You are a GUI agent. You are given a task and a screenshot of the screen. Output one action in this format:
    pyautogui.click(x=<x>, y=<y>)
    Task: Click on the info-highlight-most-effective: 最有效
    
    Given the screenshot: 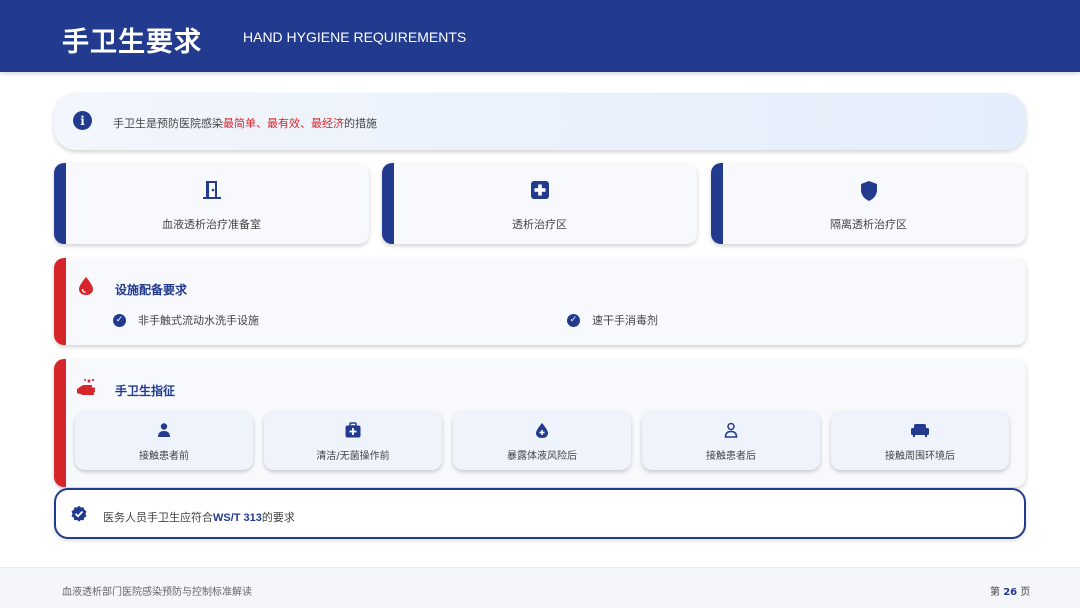 What is the action you would take?
    pyautogui.click(x=283, y=123)
    